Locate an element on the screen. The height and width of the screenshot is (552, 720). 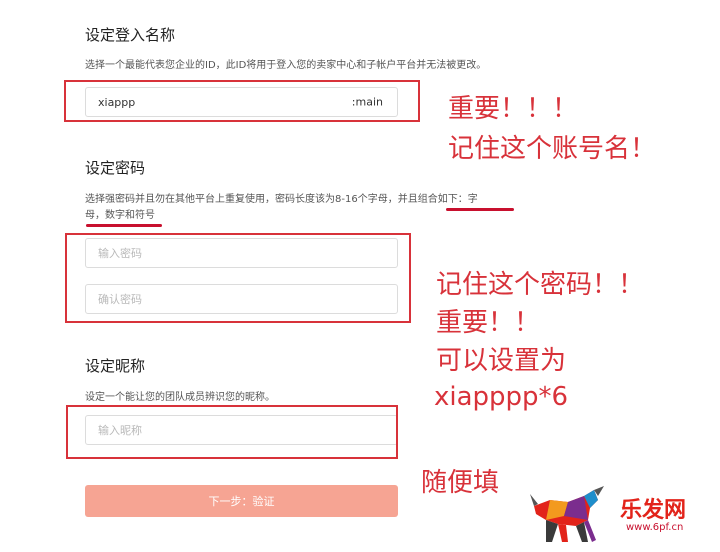
nickname-note: 随便填 is located at coordinates (460, 483).